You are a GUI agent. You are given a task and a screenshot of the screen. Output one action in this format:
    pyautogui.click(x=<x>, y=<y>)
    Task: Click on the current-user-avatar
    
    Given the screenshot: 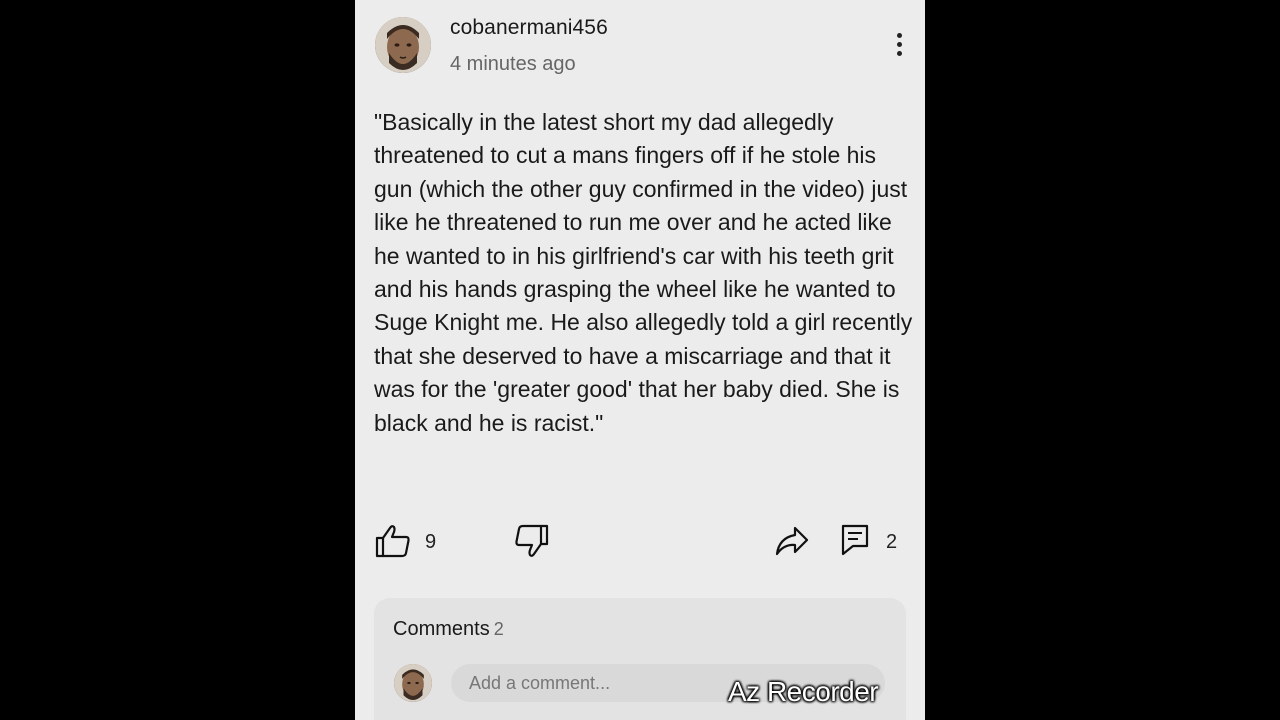 What is the action you would take?
    pyautogui.click(x=413, y=683)
    